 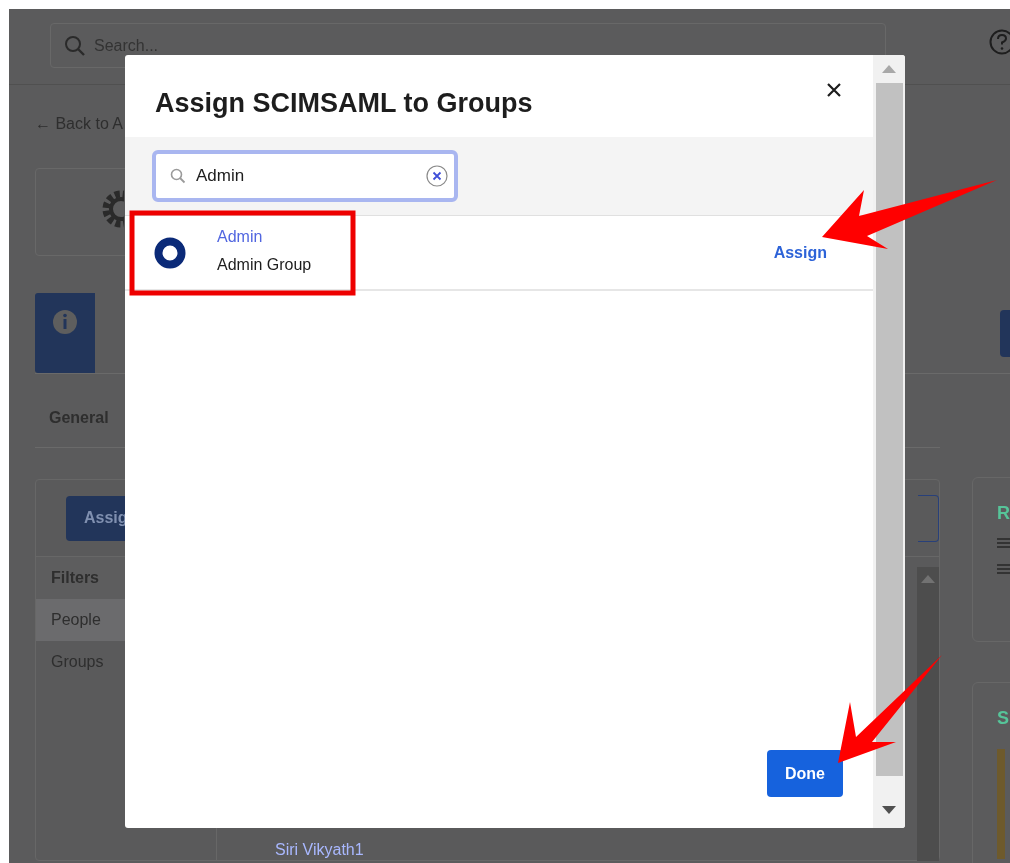 I want to click on info-icon, so click(x=65, y=322).